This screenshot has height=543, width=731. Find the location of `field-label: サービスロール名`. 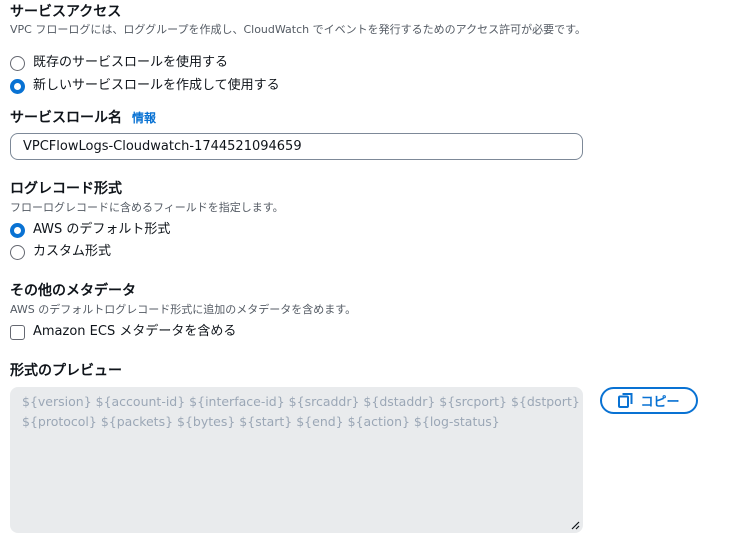

field-label: サービスロール名 is located at coordinates (66, 118).